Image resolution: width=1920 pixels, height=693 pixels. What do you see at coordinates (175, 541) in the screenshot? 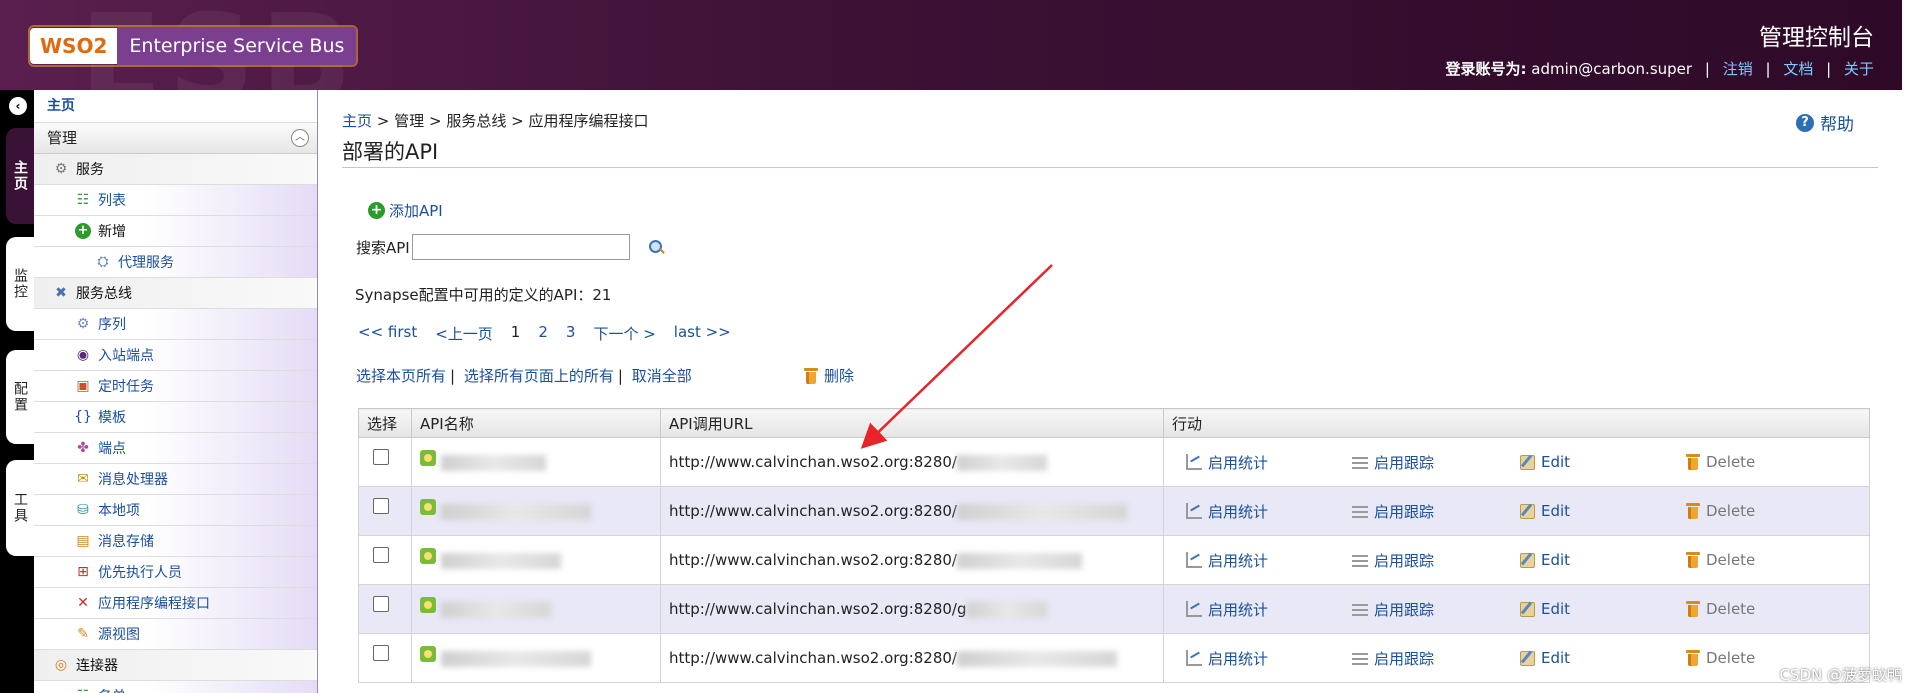
I see `sidebar-item-message-stores: ▤ 消息存储` at bounding box center [175, 541].